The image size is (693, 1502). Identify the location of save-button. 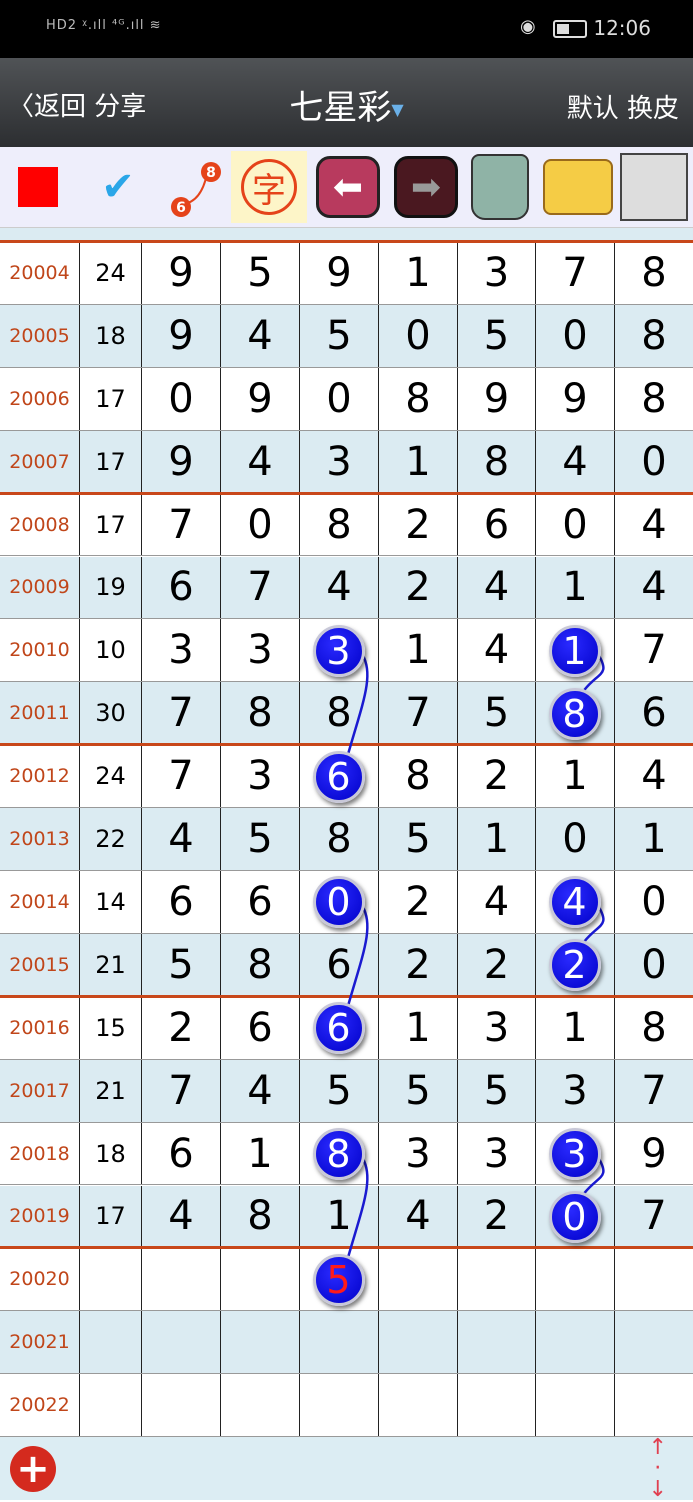
(654, 187).